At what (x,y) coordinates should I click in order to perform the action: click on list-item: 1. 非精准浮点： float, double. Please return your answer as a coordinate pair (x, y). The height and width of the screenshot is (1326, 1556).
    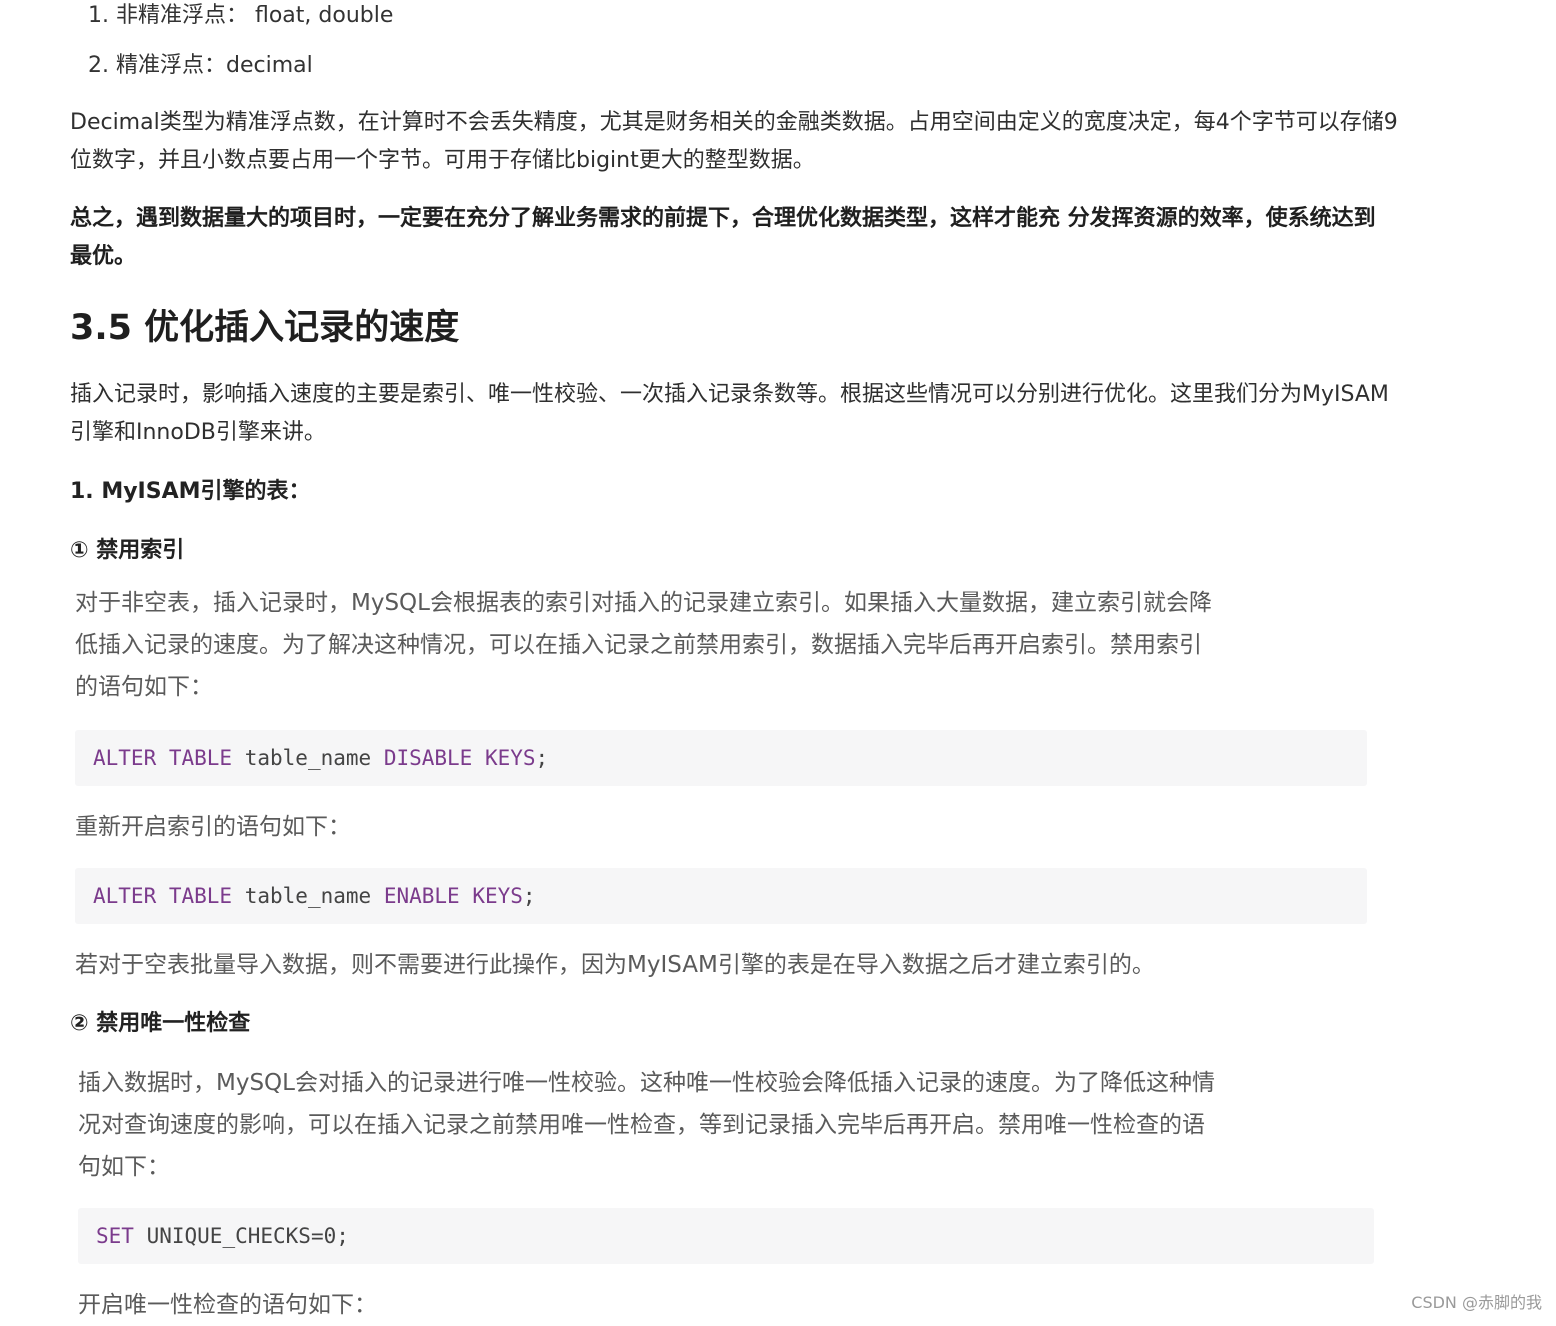
    Looking at the image, I should click on (241, 15).